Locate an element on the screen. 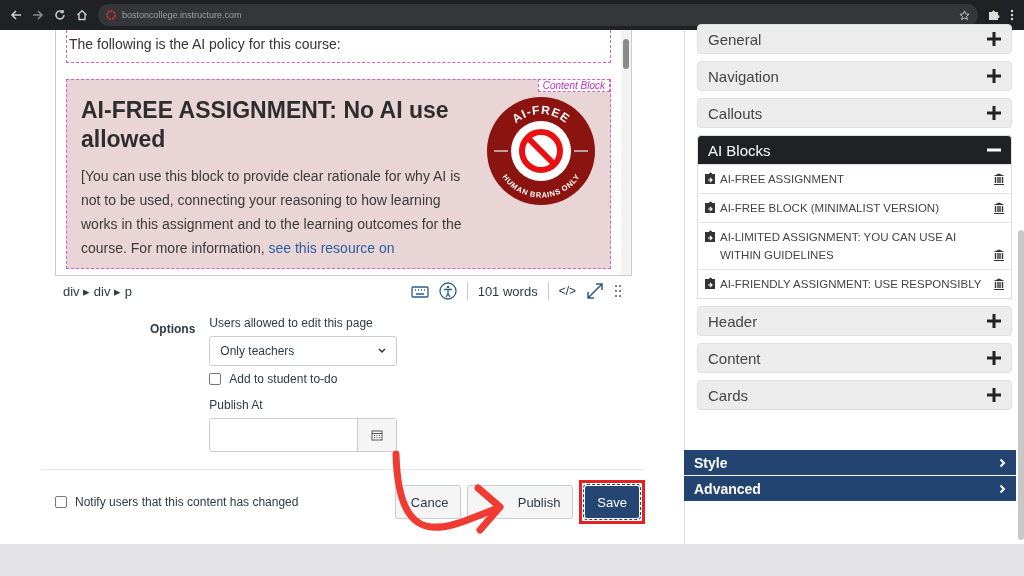  save-button: Save is located at coordinates (612, 502).